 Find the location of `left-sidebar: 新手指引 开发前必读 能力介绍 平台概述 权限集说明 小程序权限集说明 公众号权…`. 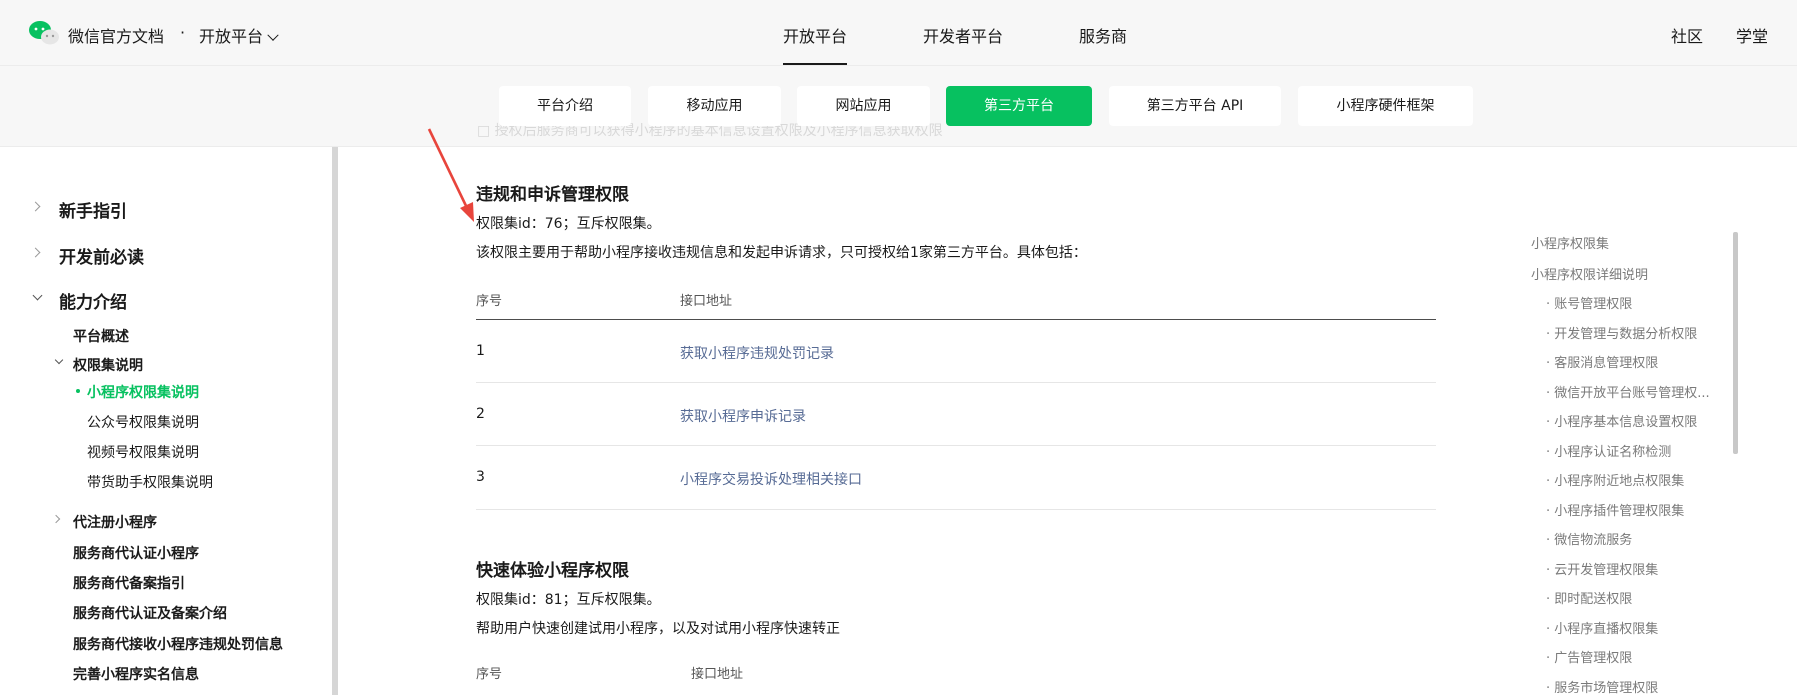

left-sidebar: 新手指引 开发前必读 能力介绍 平台概述 权限集说明 小程序权限集说明 公众号权… is located at coordinates (169, 421).